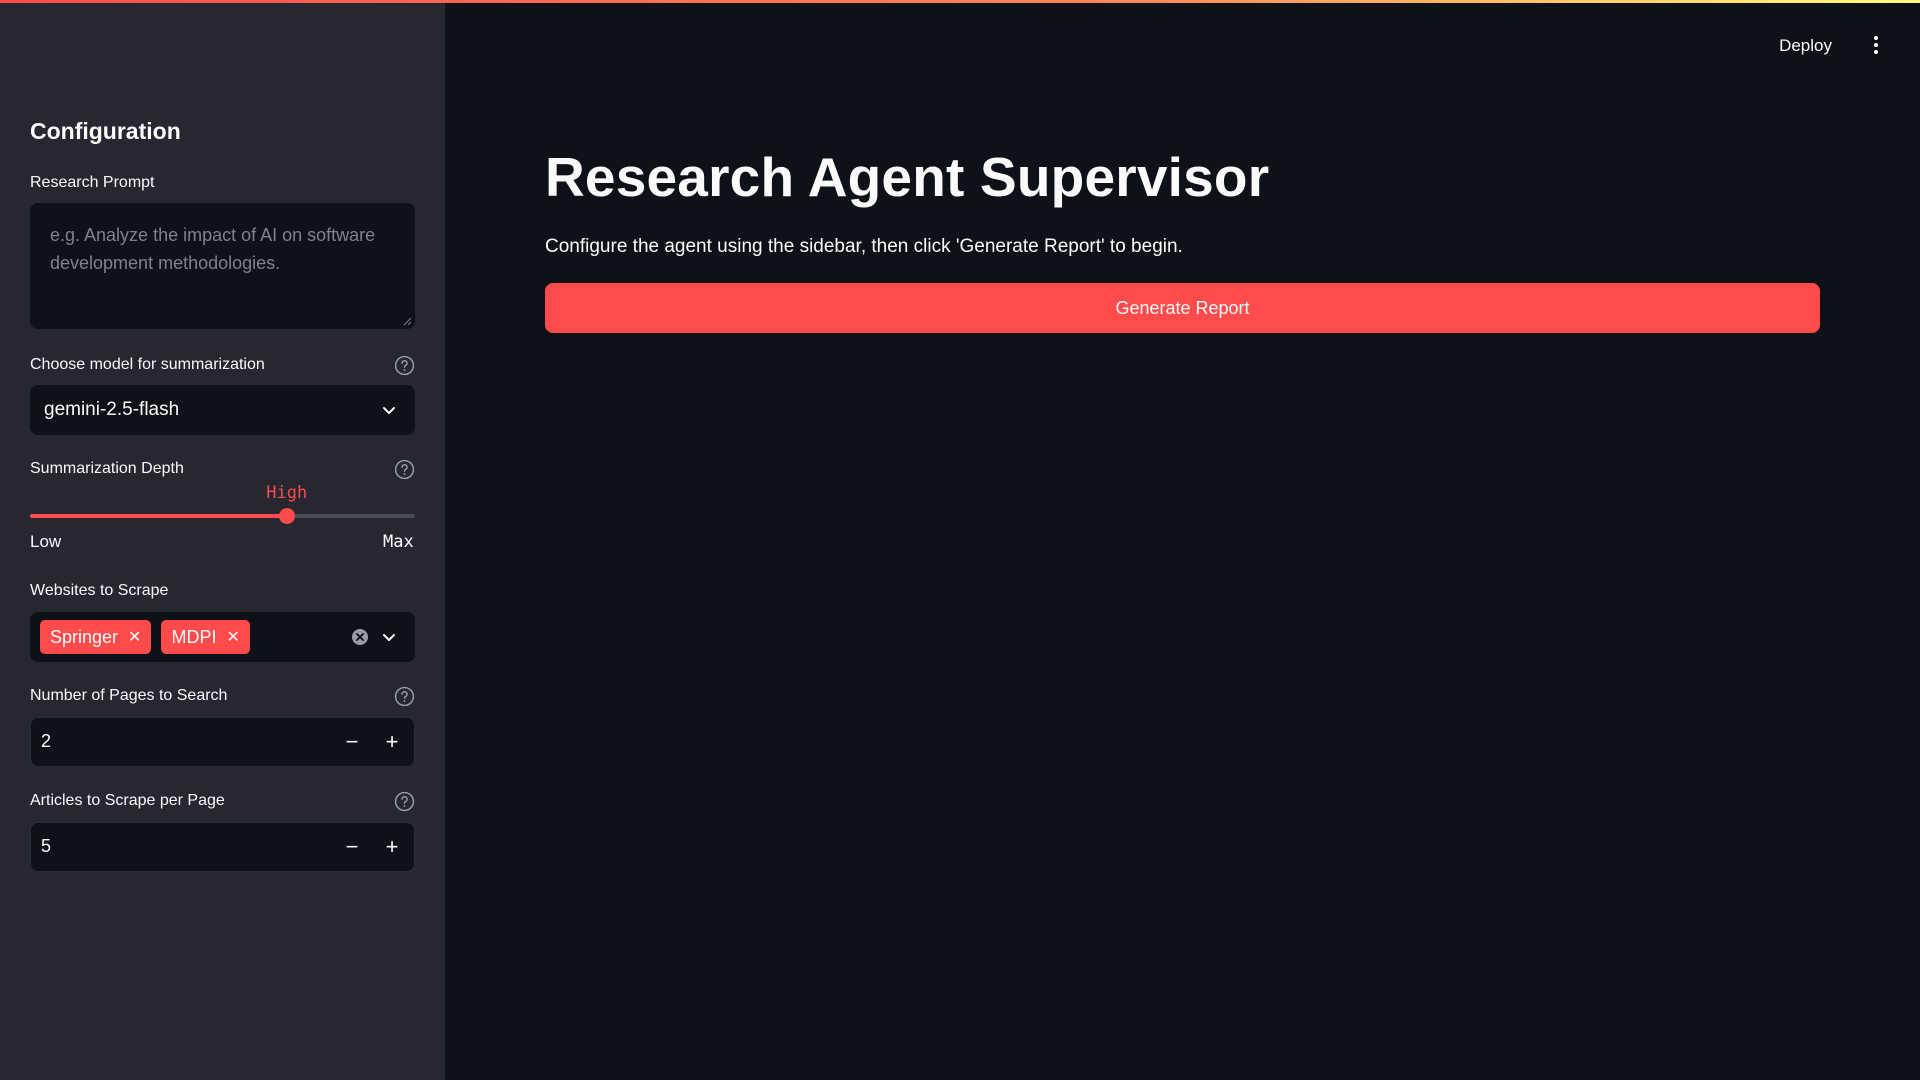  Describe the element at coordinates (147, 364) in the screenshot. I see `model-label: Choose model for summarization` at that location.